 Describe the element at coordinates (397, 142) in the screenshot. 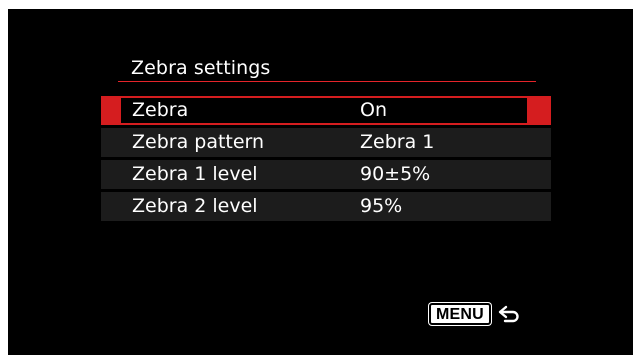

I see `menu-item-value: Zebra 1` at that location.